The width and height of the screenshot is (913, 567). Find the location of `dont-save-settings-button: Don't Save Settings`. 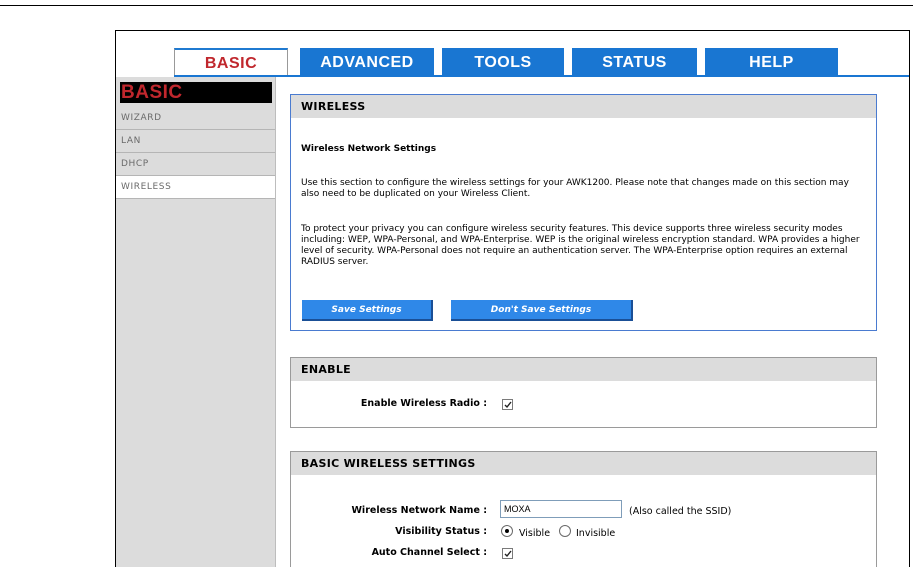

dont-save-settings-button: Don't Save Settings is located at coordinates (542, 310).